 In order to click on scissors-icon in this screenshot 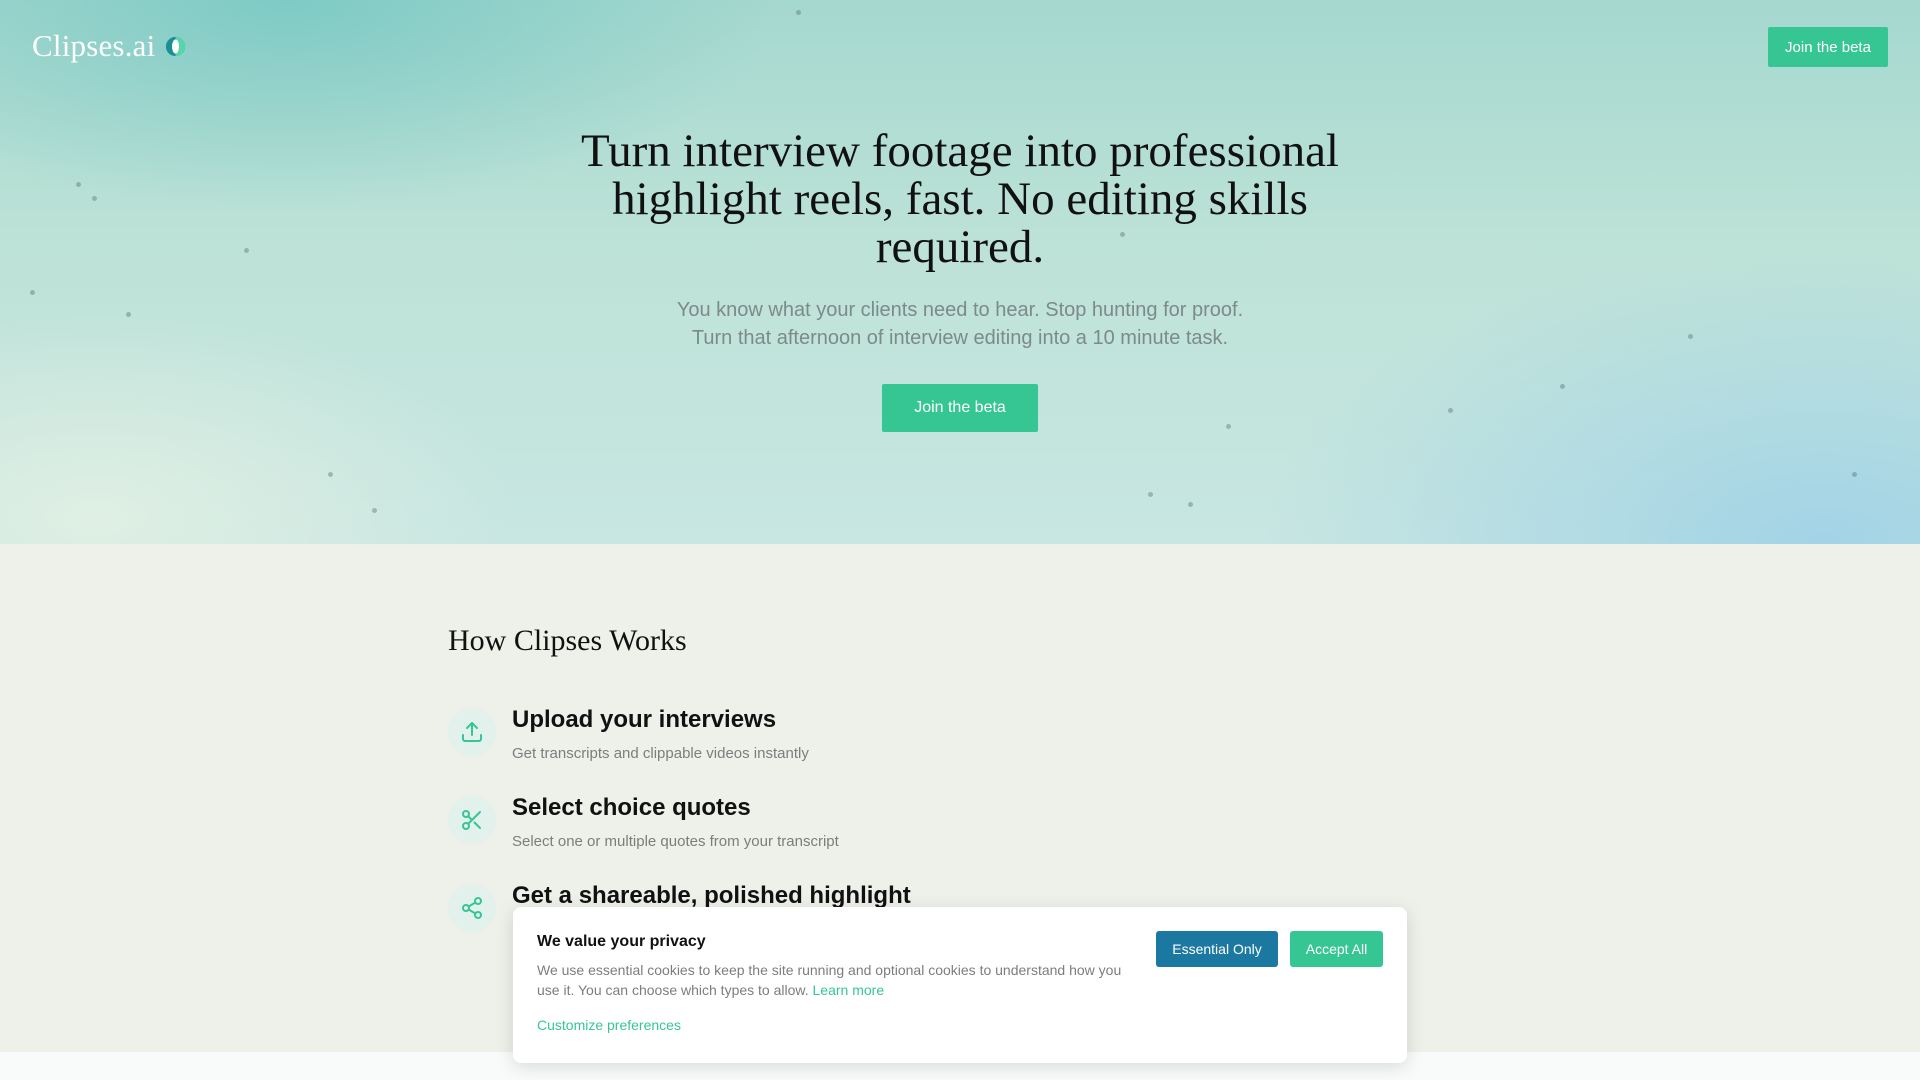, I will do `click(472, 820)`.